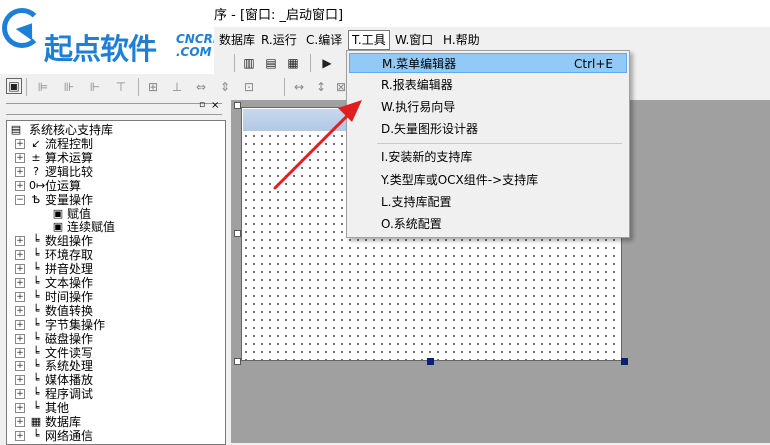 This screenshot has height=445, width=770. Describe the element at coordinates (430, 129) in the screenshot. I see `menu-item-label: D.矢量图形设计器` at that location.